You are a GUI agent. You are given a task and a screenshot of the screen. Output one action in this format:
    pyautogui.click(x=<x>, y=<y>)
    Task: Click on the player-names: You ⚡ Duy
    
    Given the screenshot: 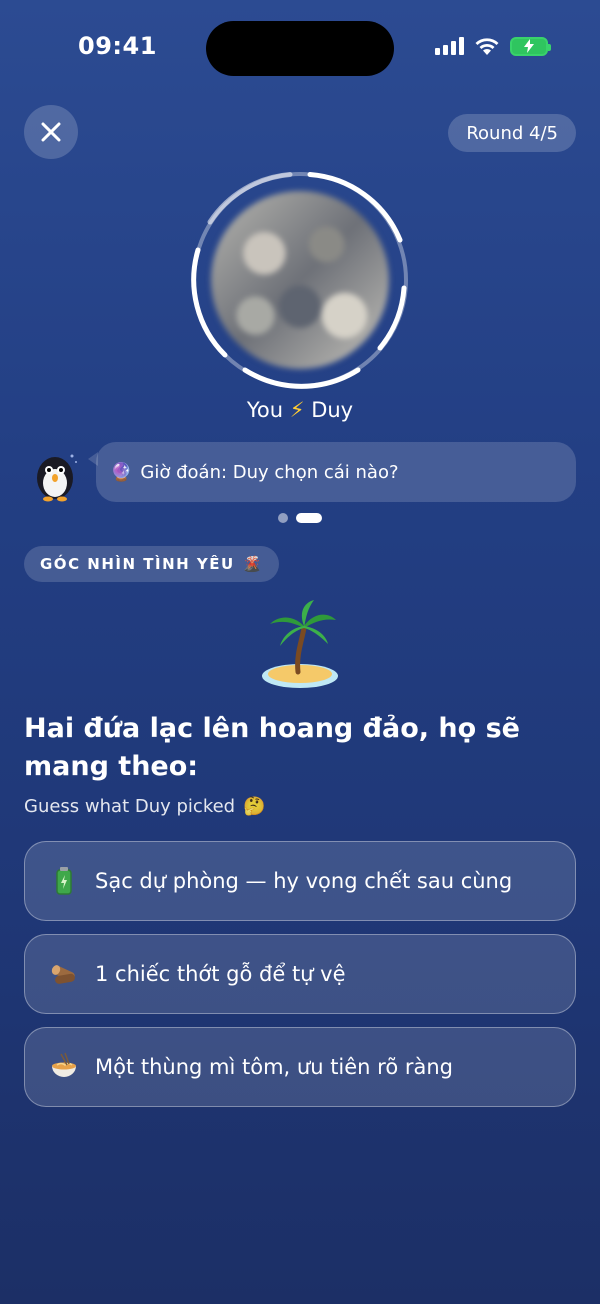 What is the action you would take?
    pyautogui.click(x=300, y=410)
    